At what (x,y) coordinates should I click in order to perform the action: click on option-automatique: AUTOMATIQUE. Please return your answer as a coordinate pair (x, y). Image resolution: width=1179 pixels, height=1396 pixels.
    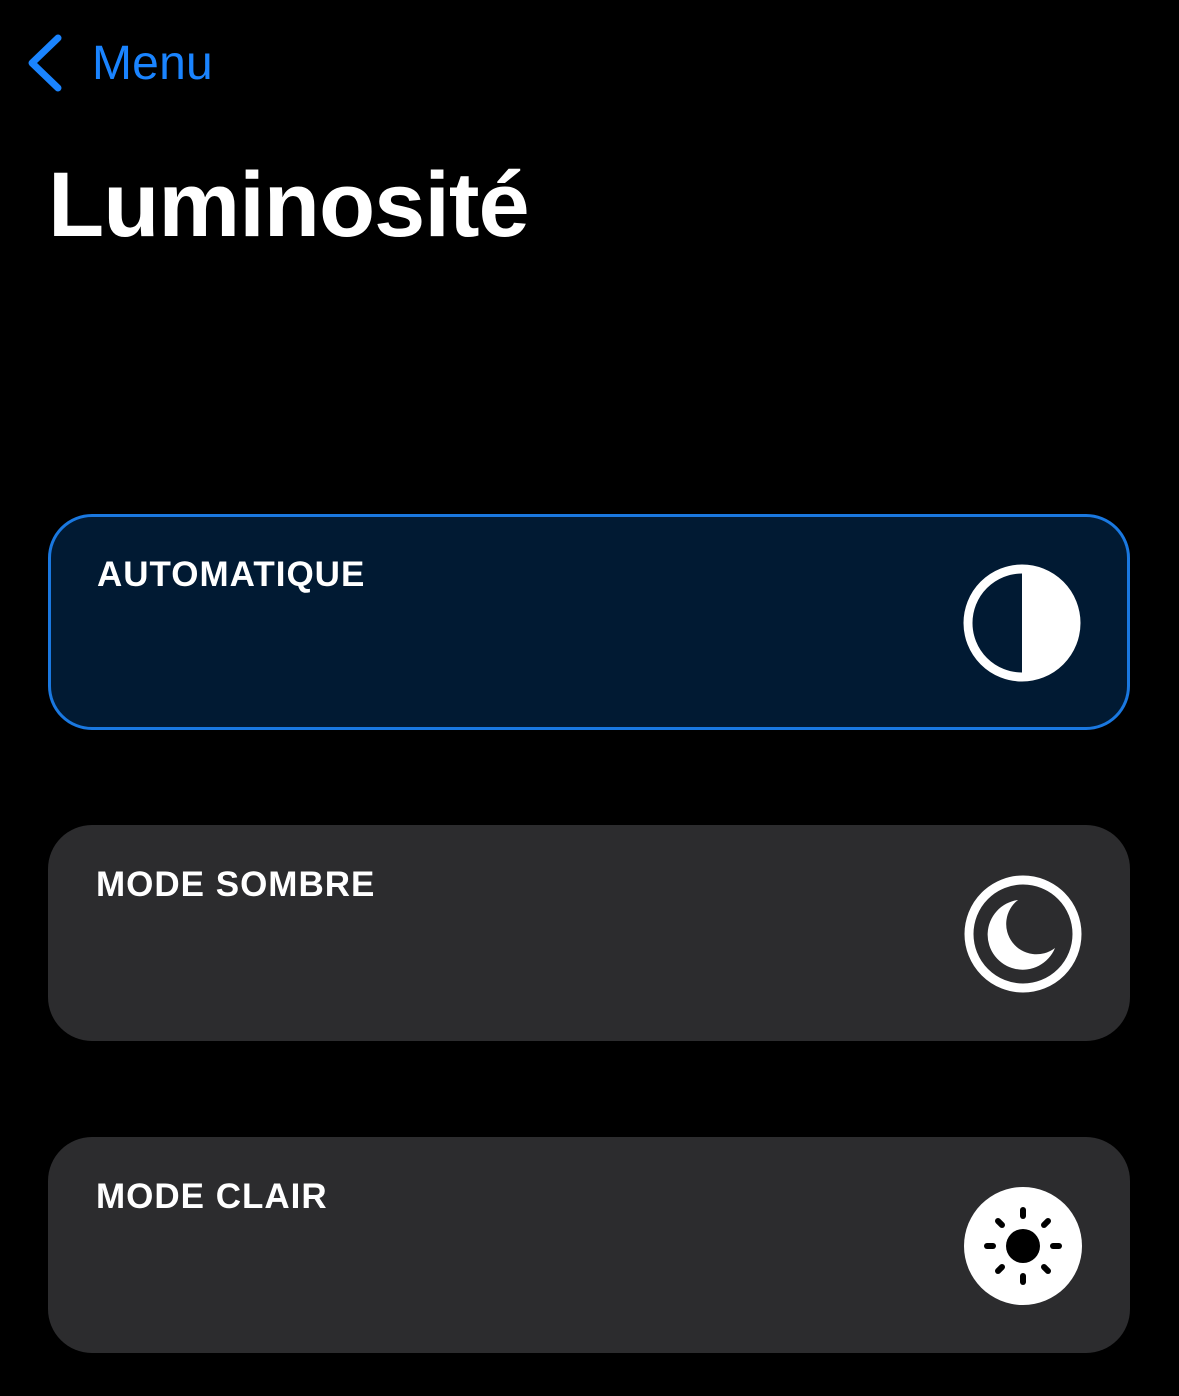
    Looking at the image, I should click on (589, 622).